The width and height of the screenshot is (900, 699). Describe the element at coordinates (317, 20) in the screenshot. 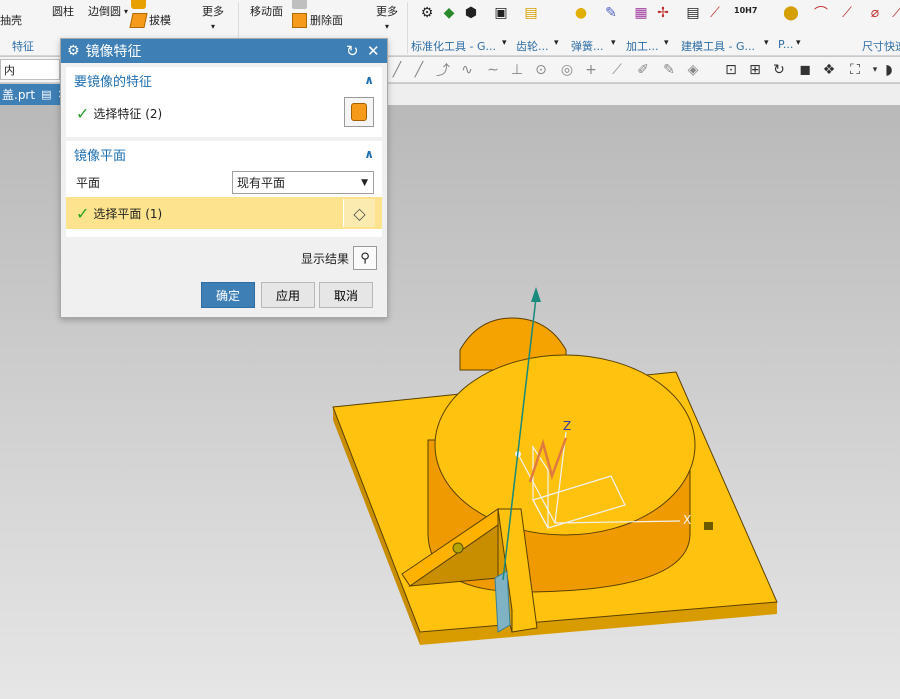

I see `delete-face-button: 删除面` at that location.